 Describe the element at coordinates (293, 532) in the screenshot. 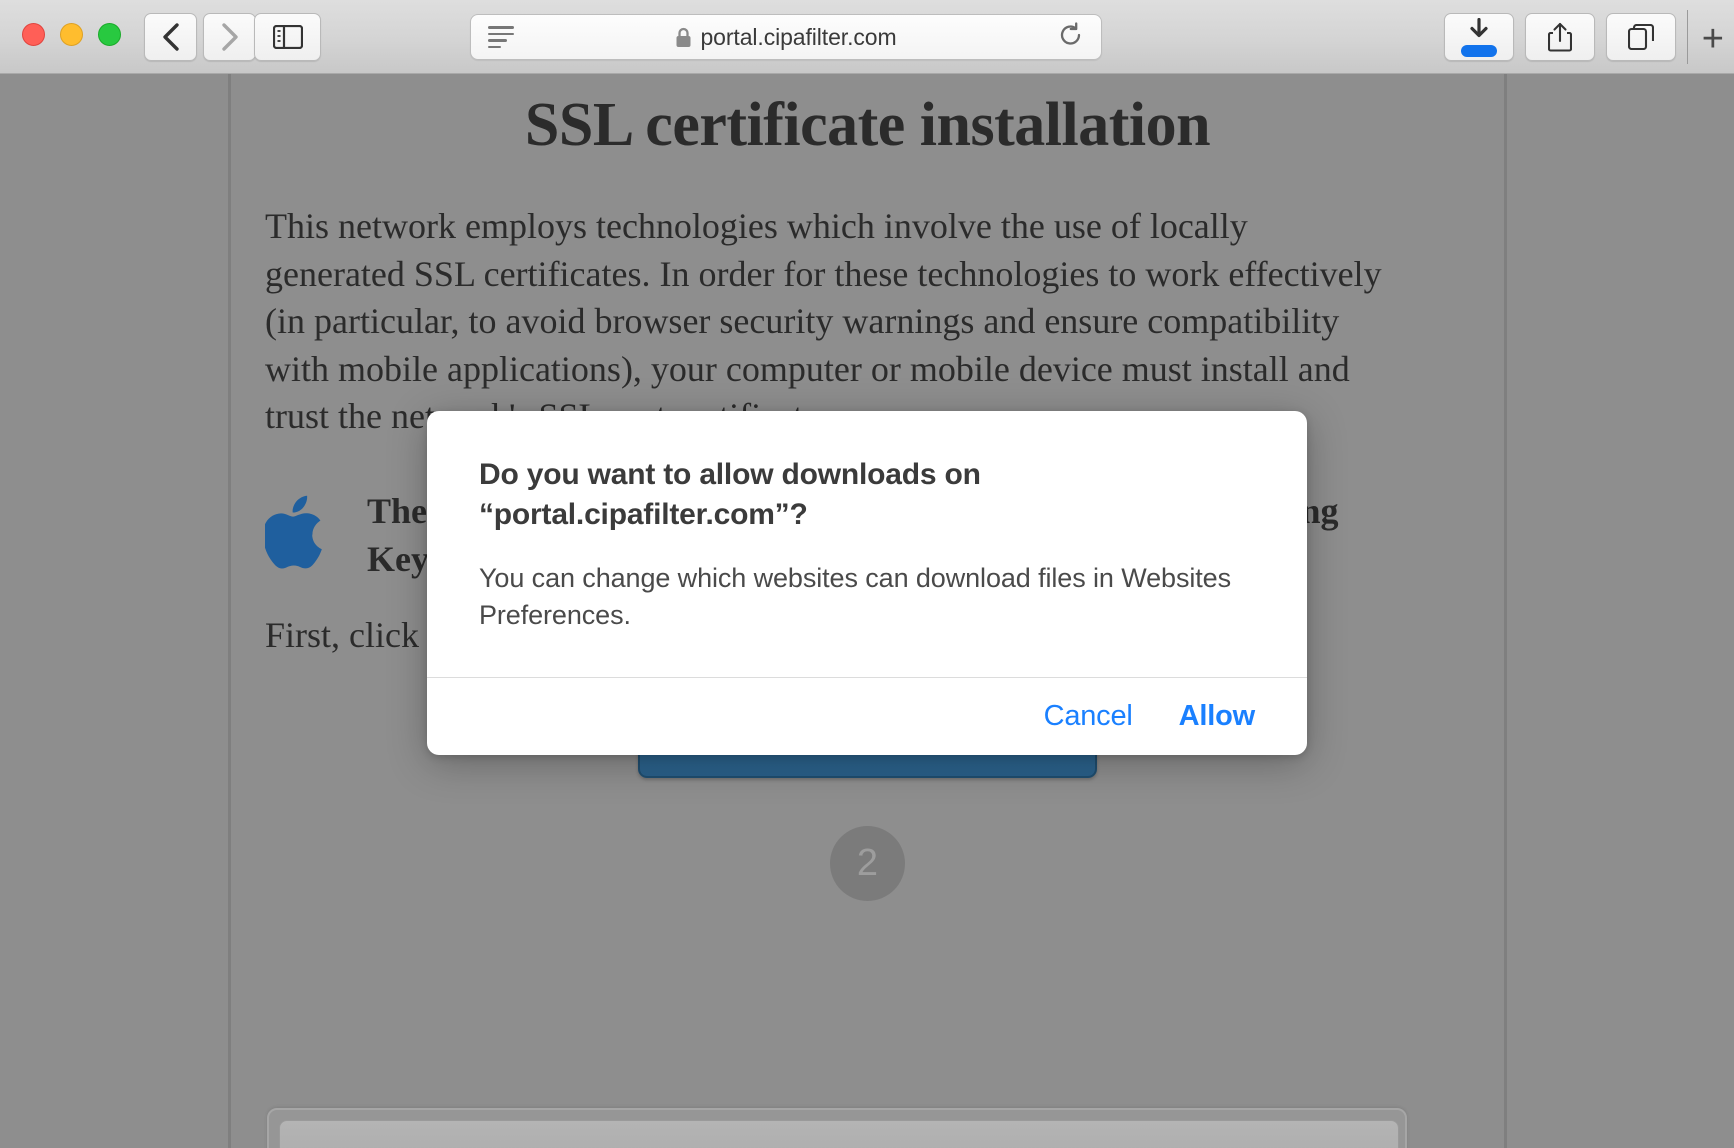

I see `apple-logo-icon` at that location.